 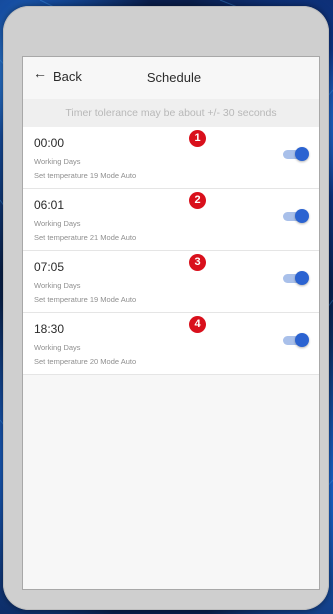 I want to click on schedule-time: 18:30, so click(x=49, y=329).